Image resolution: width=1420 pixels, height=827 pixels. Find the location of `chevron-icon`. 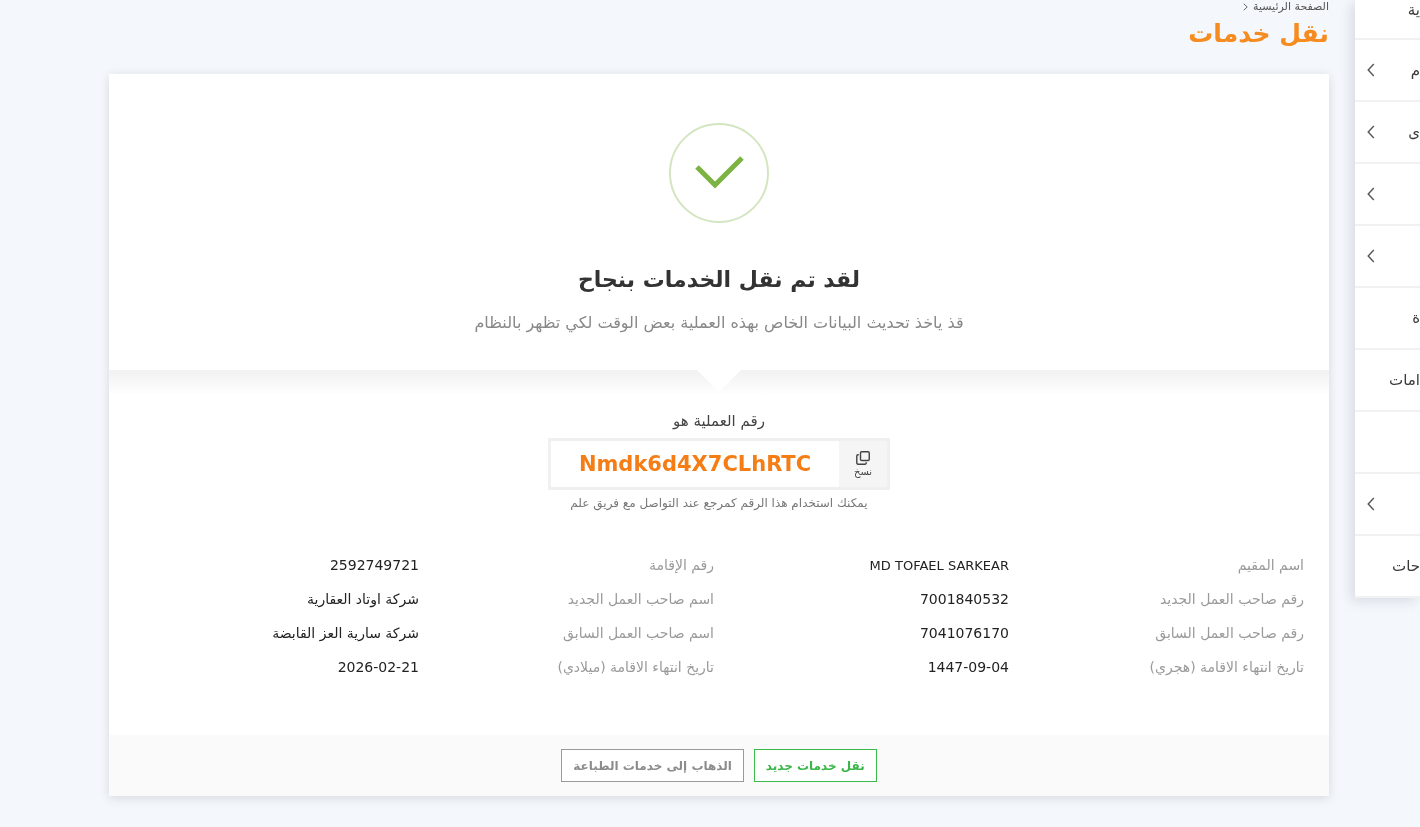

chevron-icon is located at coordinates (1246, 6).